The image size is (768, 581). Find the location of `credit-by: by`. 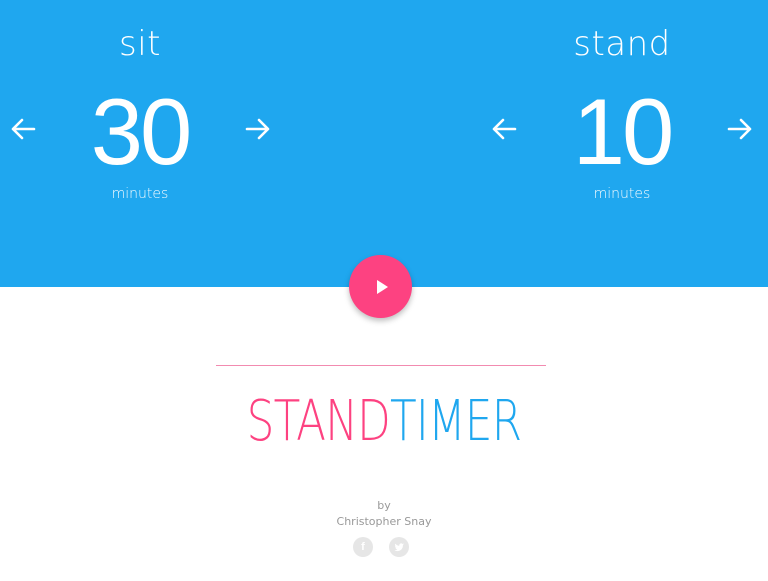

credit-by: by is located at coordinates (384, 505).